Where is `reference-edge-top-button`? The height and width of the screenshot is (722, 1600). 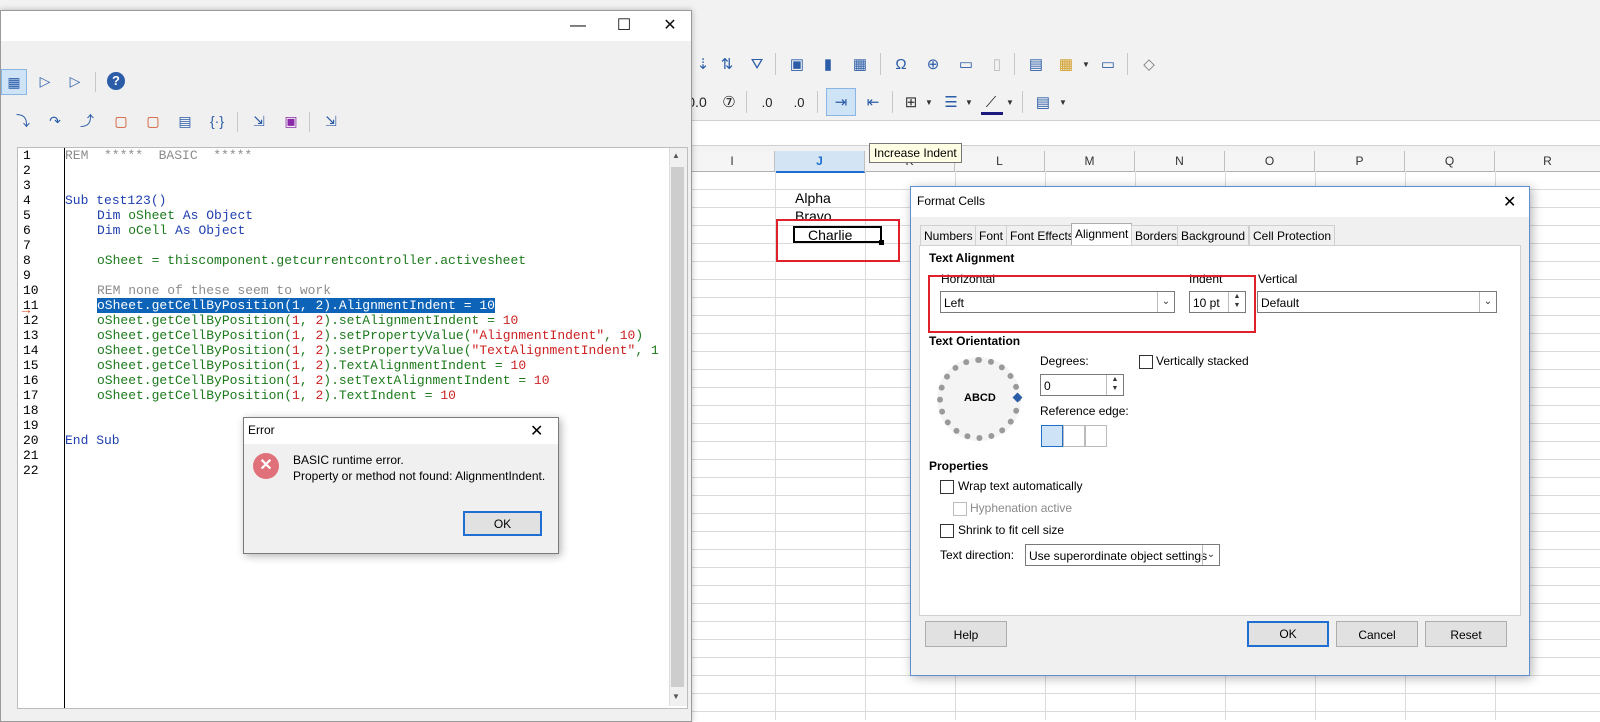
reference-edge-top-button is located at coordinates (1074, 436).